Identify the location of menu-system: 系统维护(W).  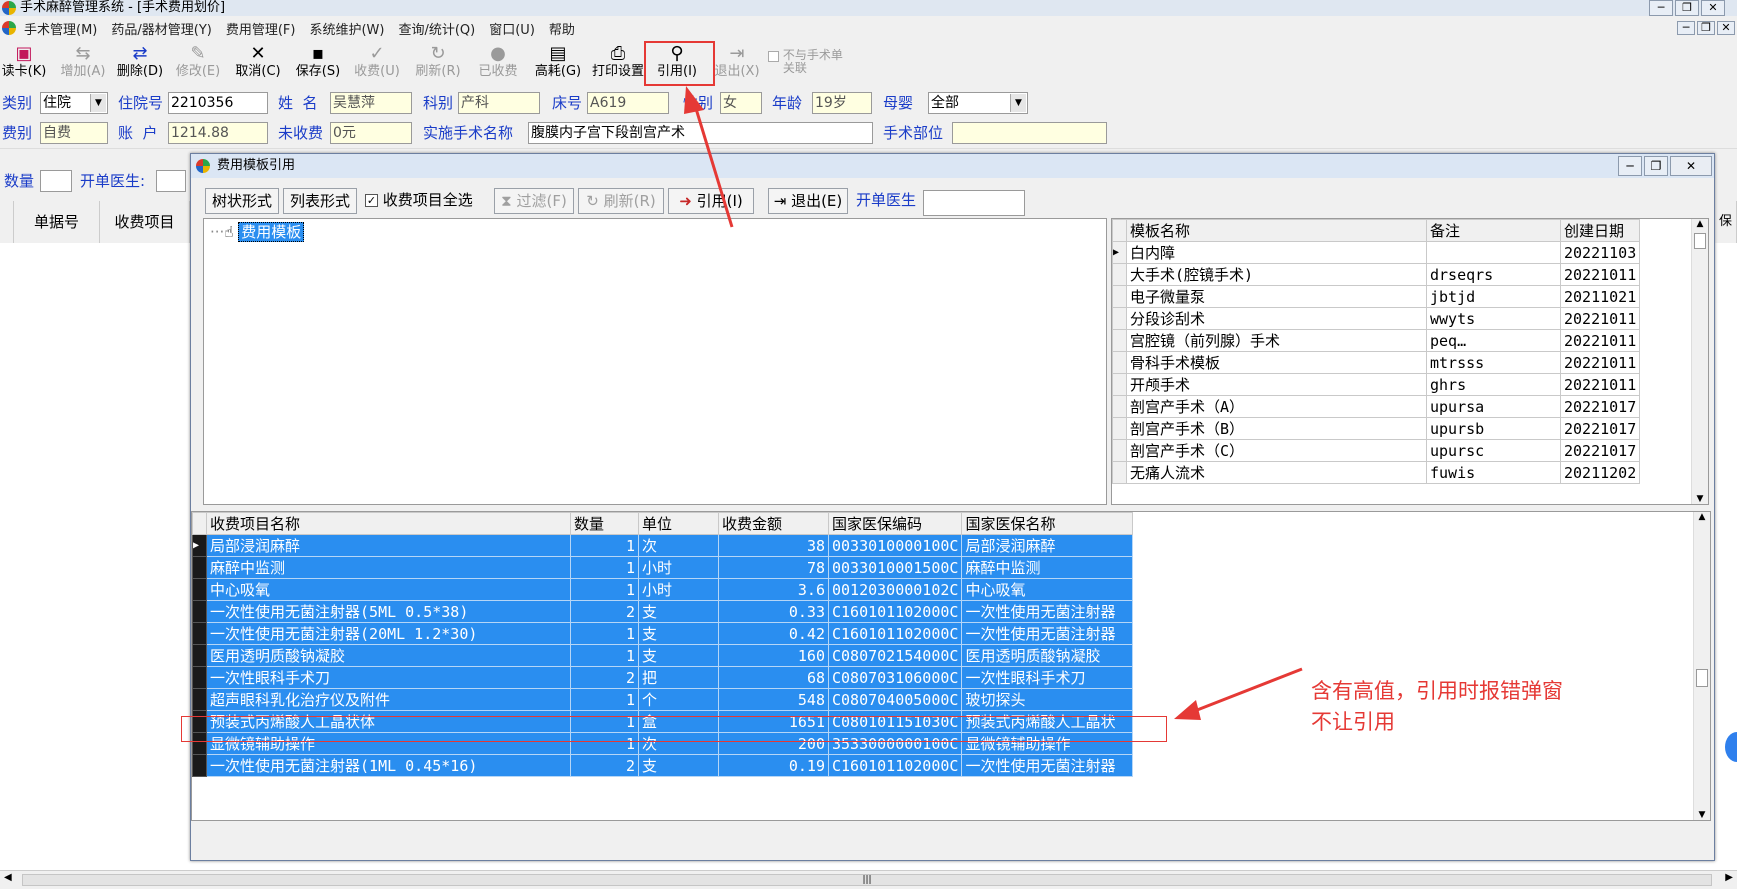
(346, 28).